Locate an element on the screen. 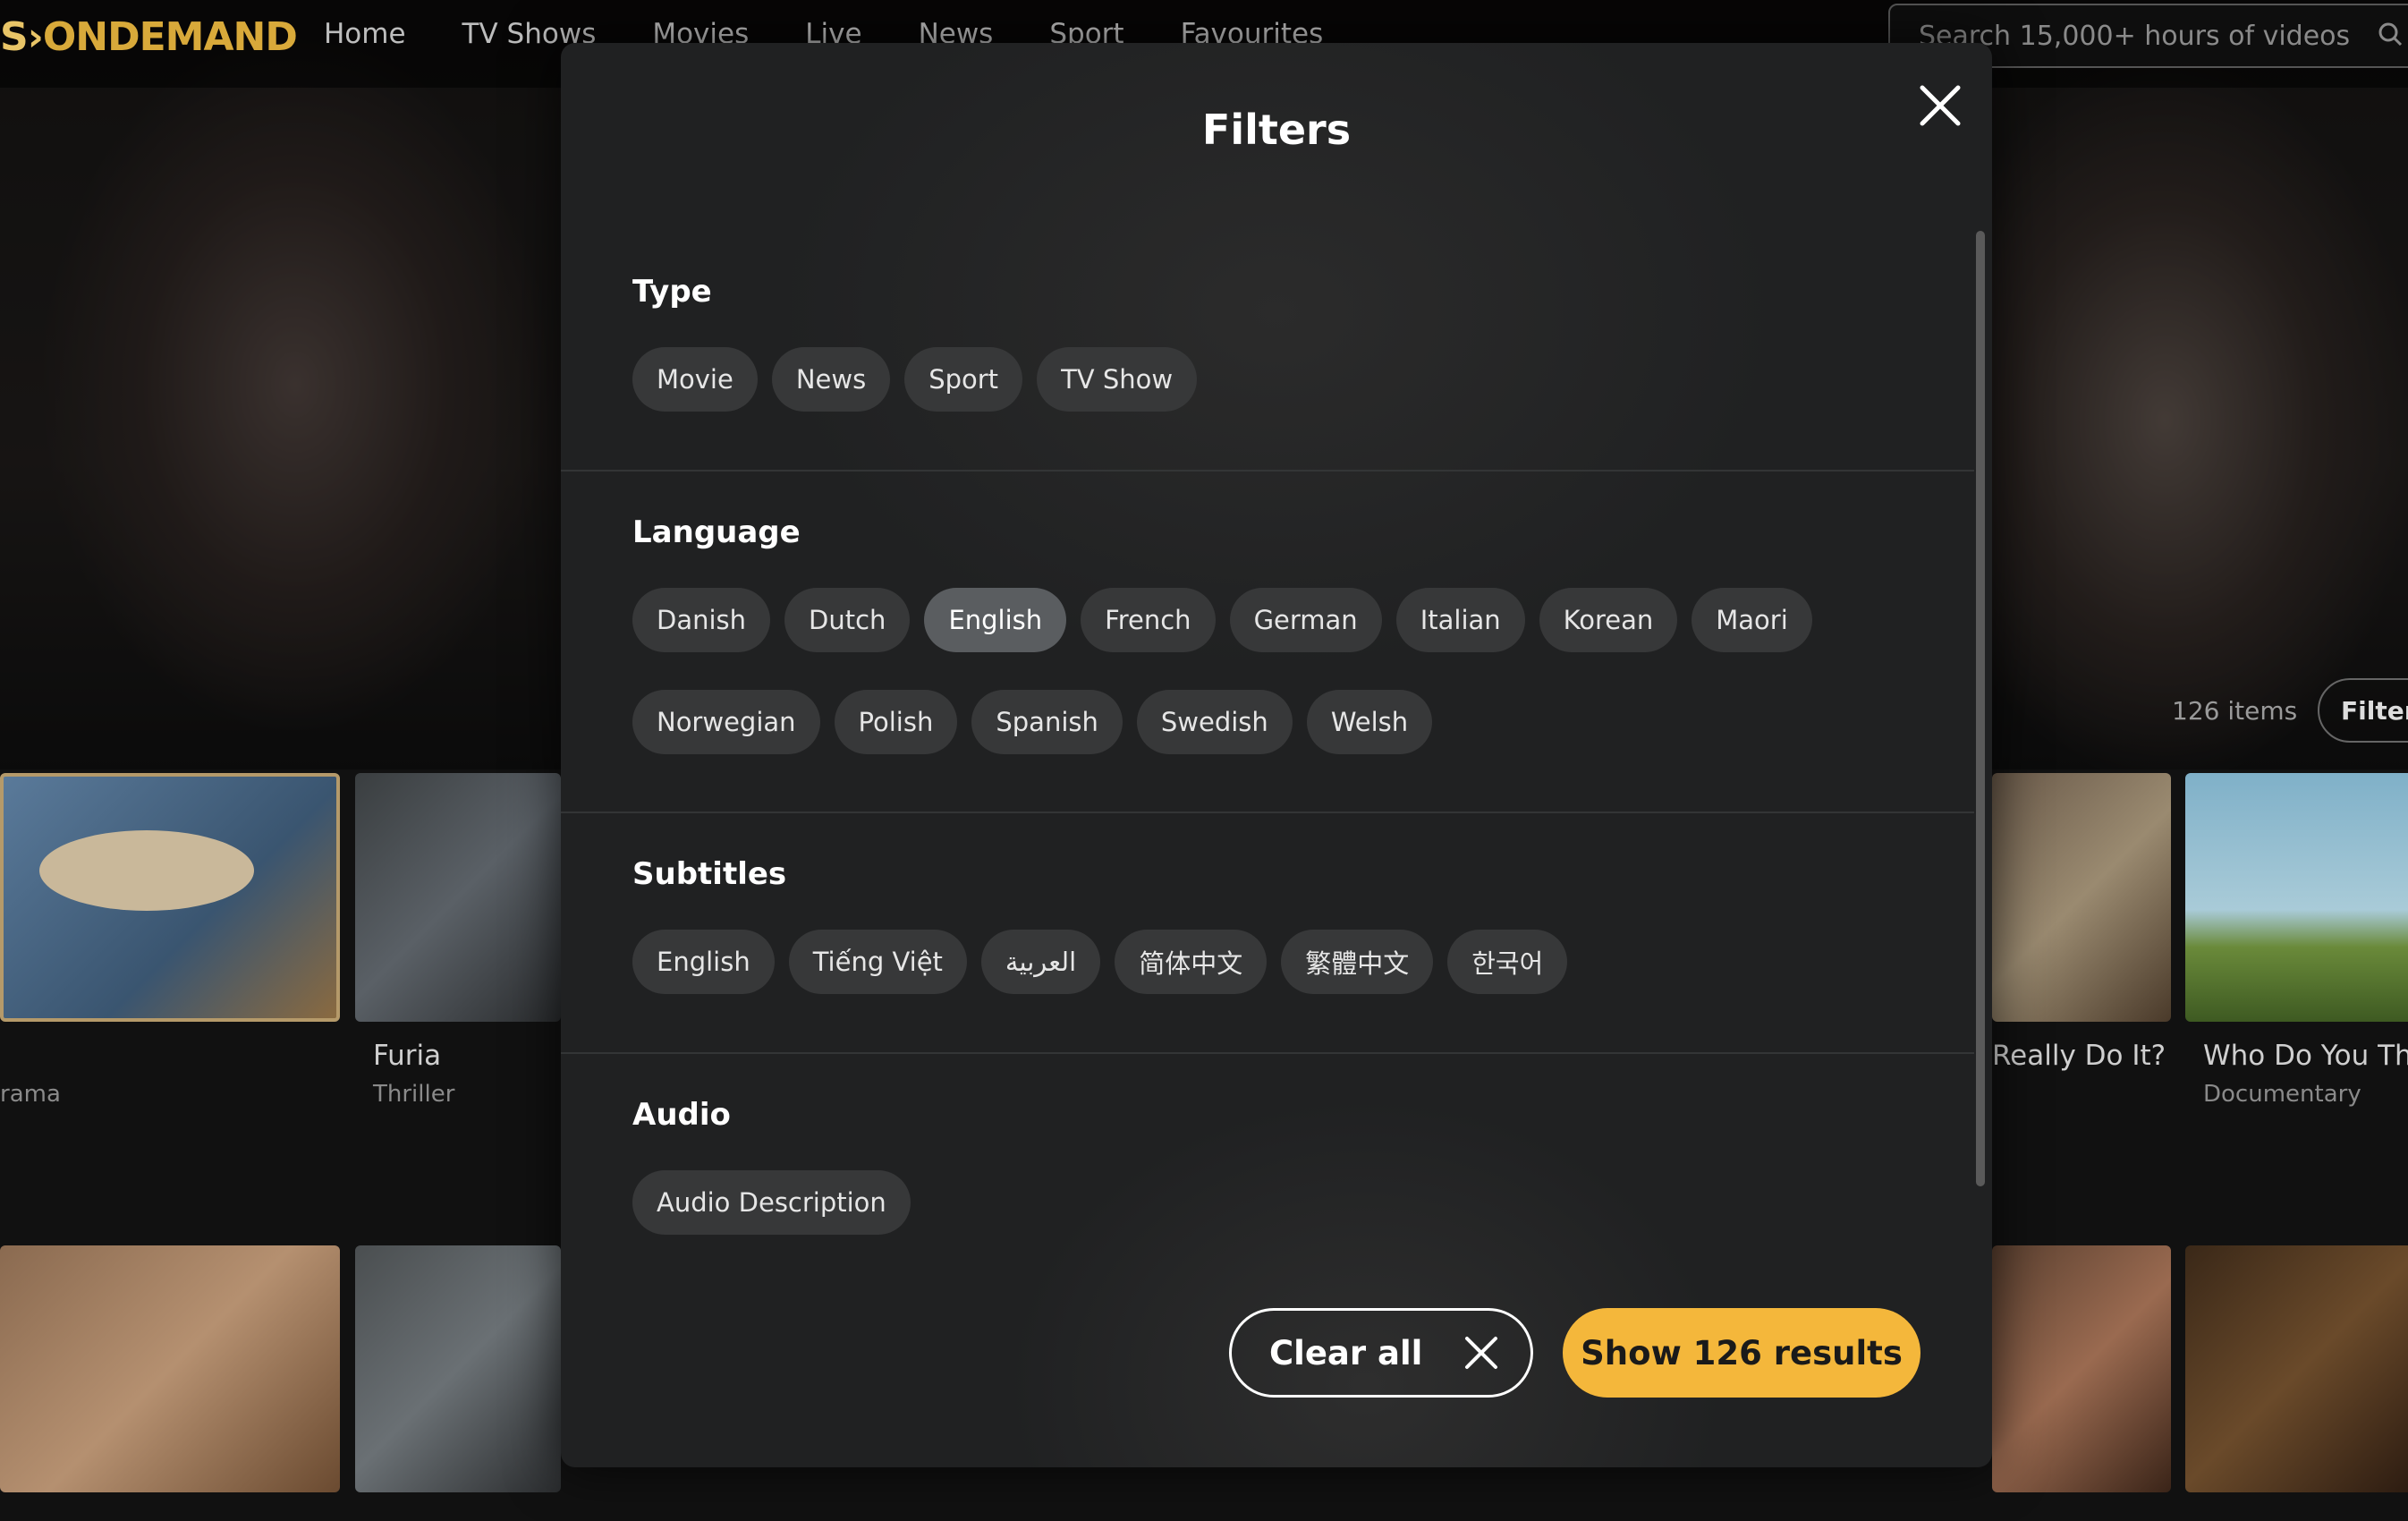  chip-german: German is located at coordinates (1306, 620).